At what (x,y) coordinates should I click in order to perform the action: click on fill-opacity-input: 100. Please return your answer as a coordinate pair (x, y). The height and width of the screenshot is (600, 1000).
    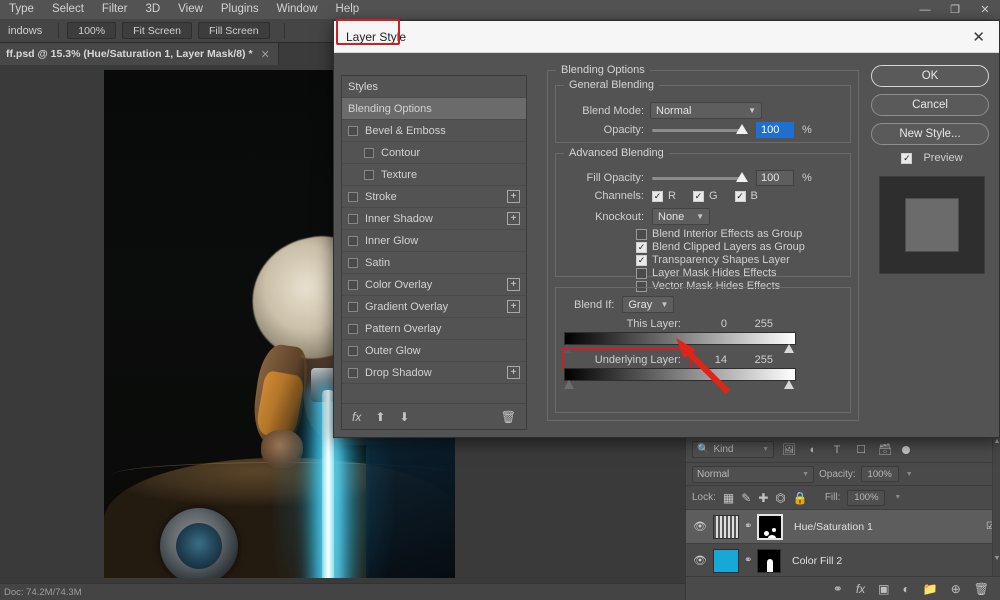
    Looking at the image, I should click on (775, 178).